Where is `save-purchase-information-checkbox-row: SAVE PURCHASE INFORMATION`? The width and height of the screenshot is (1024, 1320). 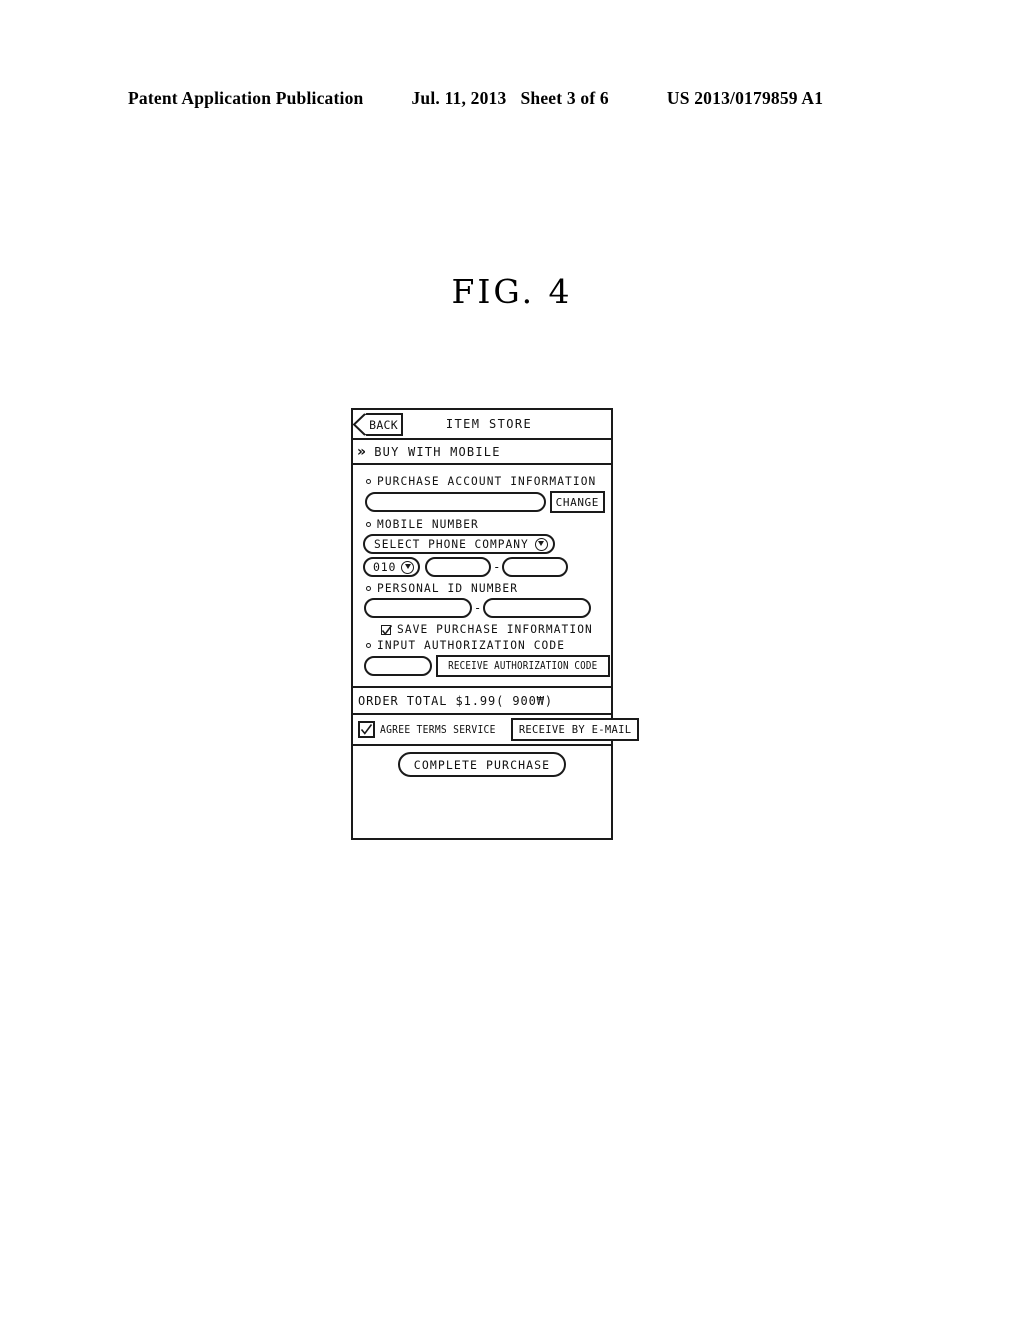
save-purchase-information-checkbox-row: SAVE PURCHASE INFORMATION is located at coordinates (482, 629).